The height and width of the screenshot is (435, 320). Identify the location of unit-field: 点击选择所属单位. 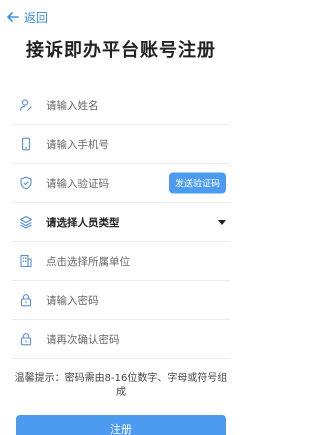
(121, 261).